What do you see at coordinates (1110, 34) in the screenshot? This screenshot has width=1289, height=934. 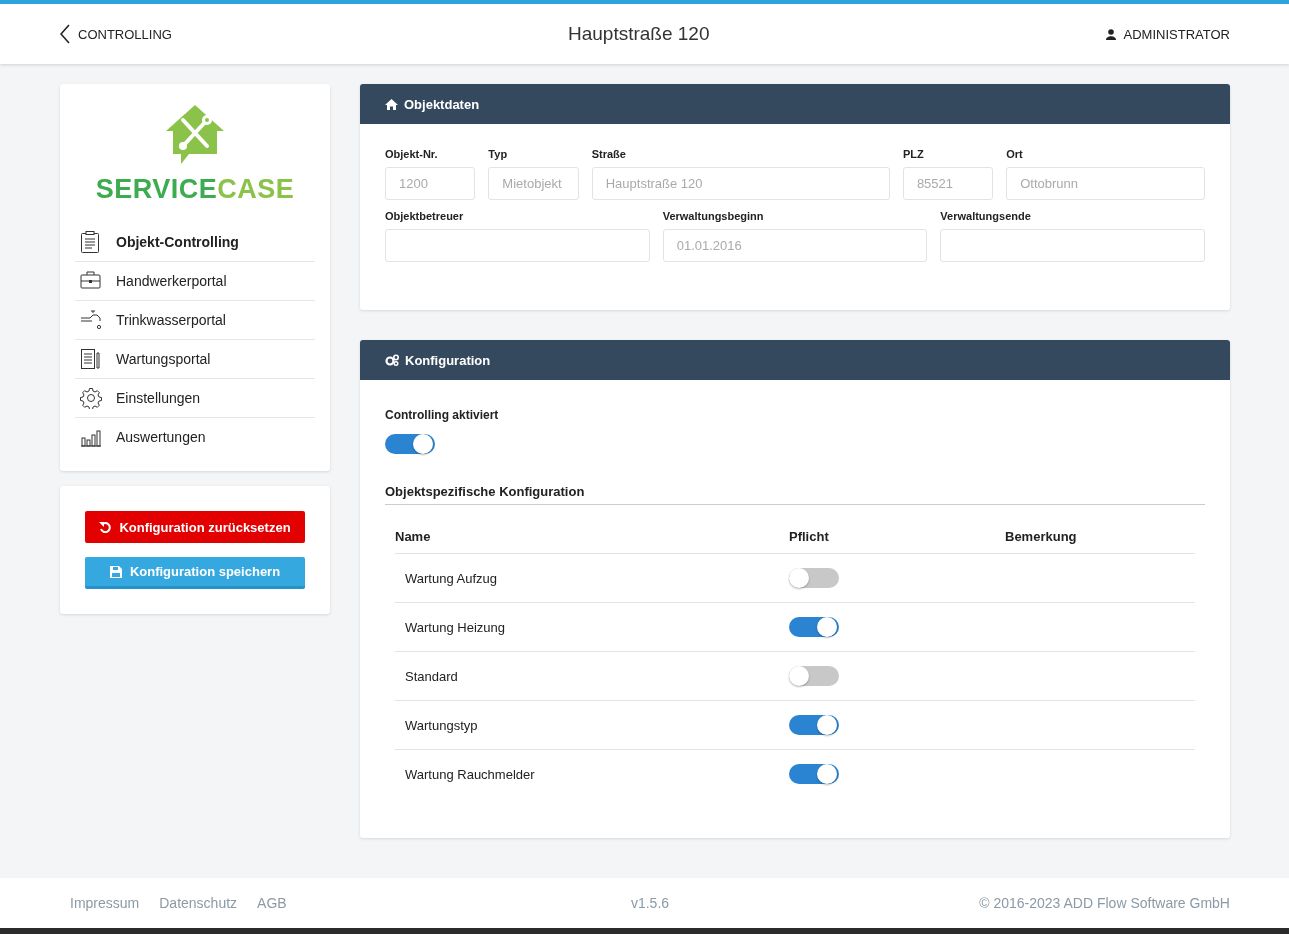 I see `user-icon` at bounding box center [1110, 34].